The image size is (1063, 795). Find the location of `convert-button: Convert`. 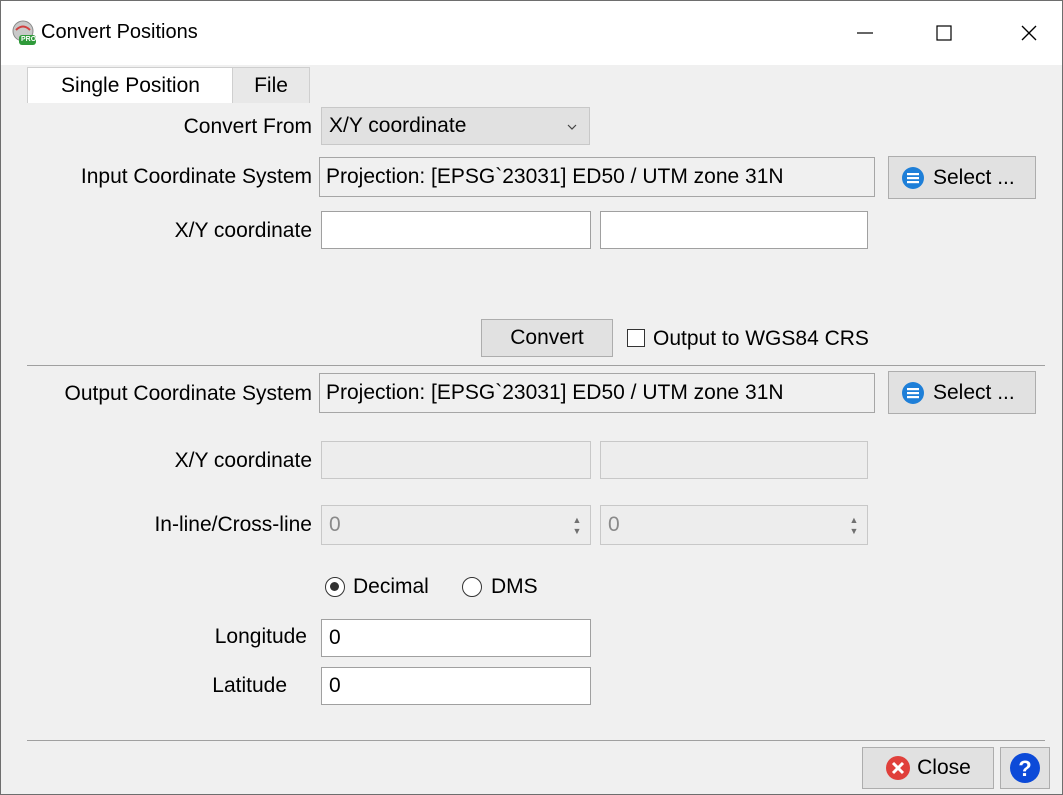

convert-button: Convert is located at coordinates (547, 338).